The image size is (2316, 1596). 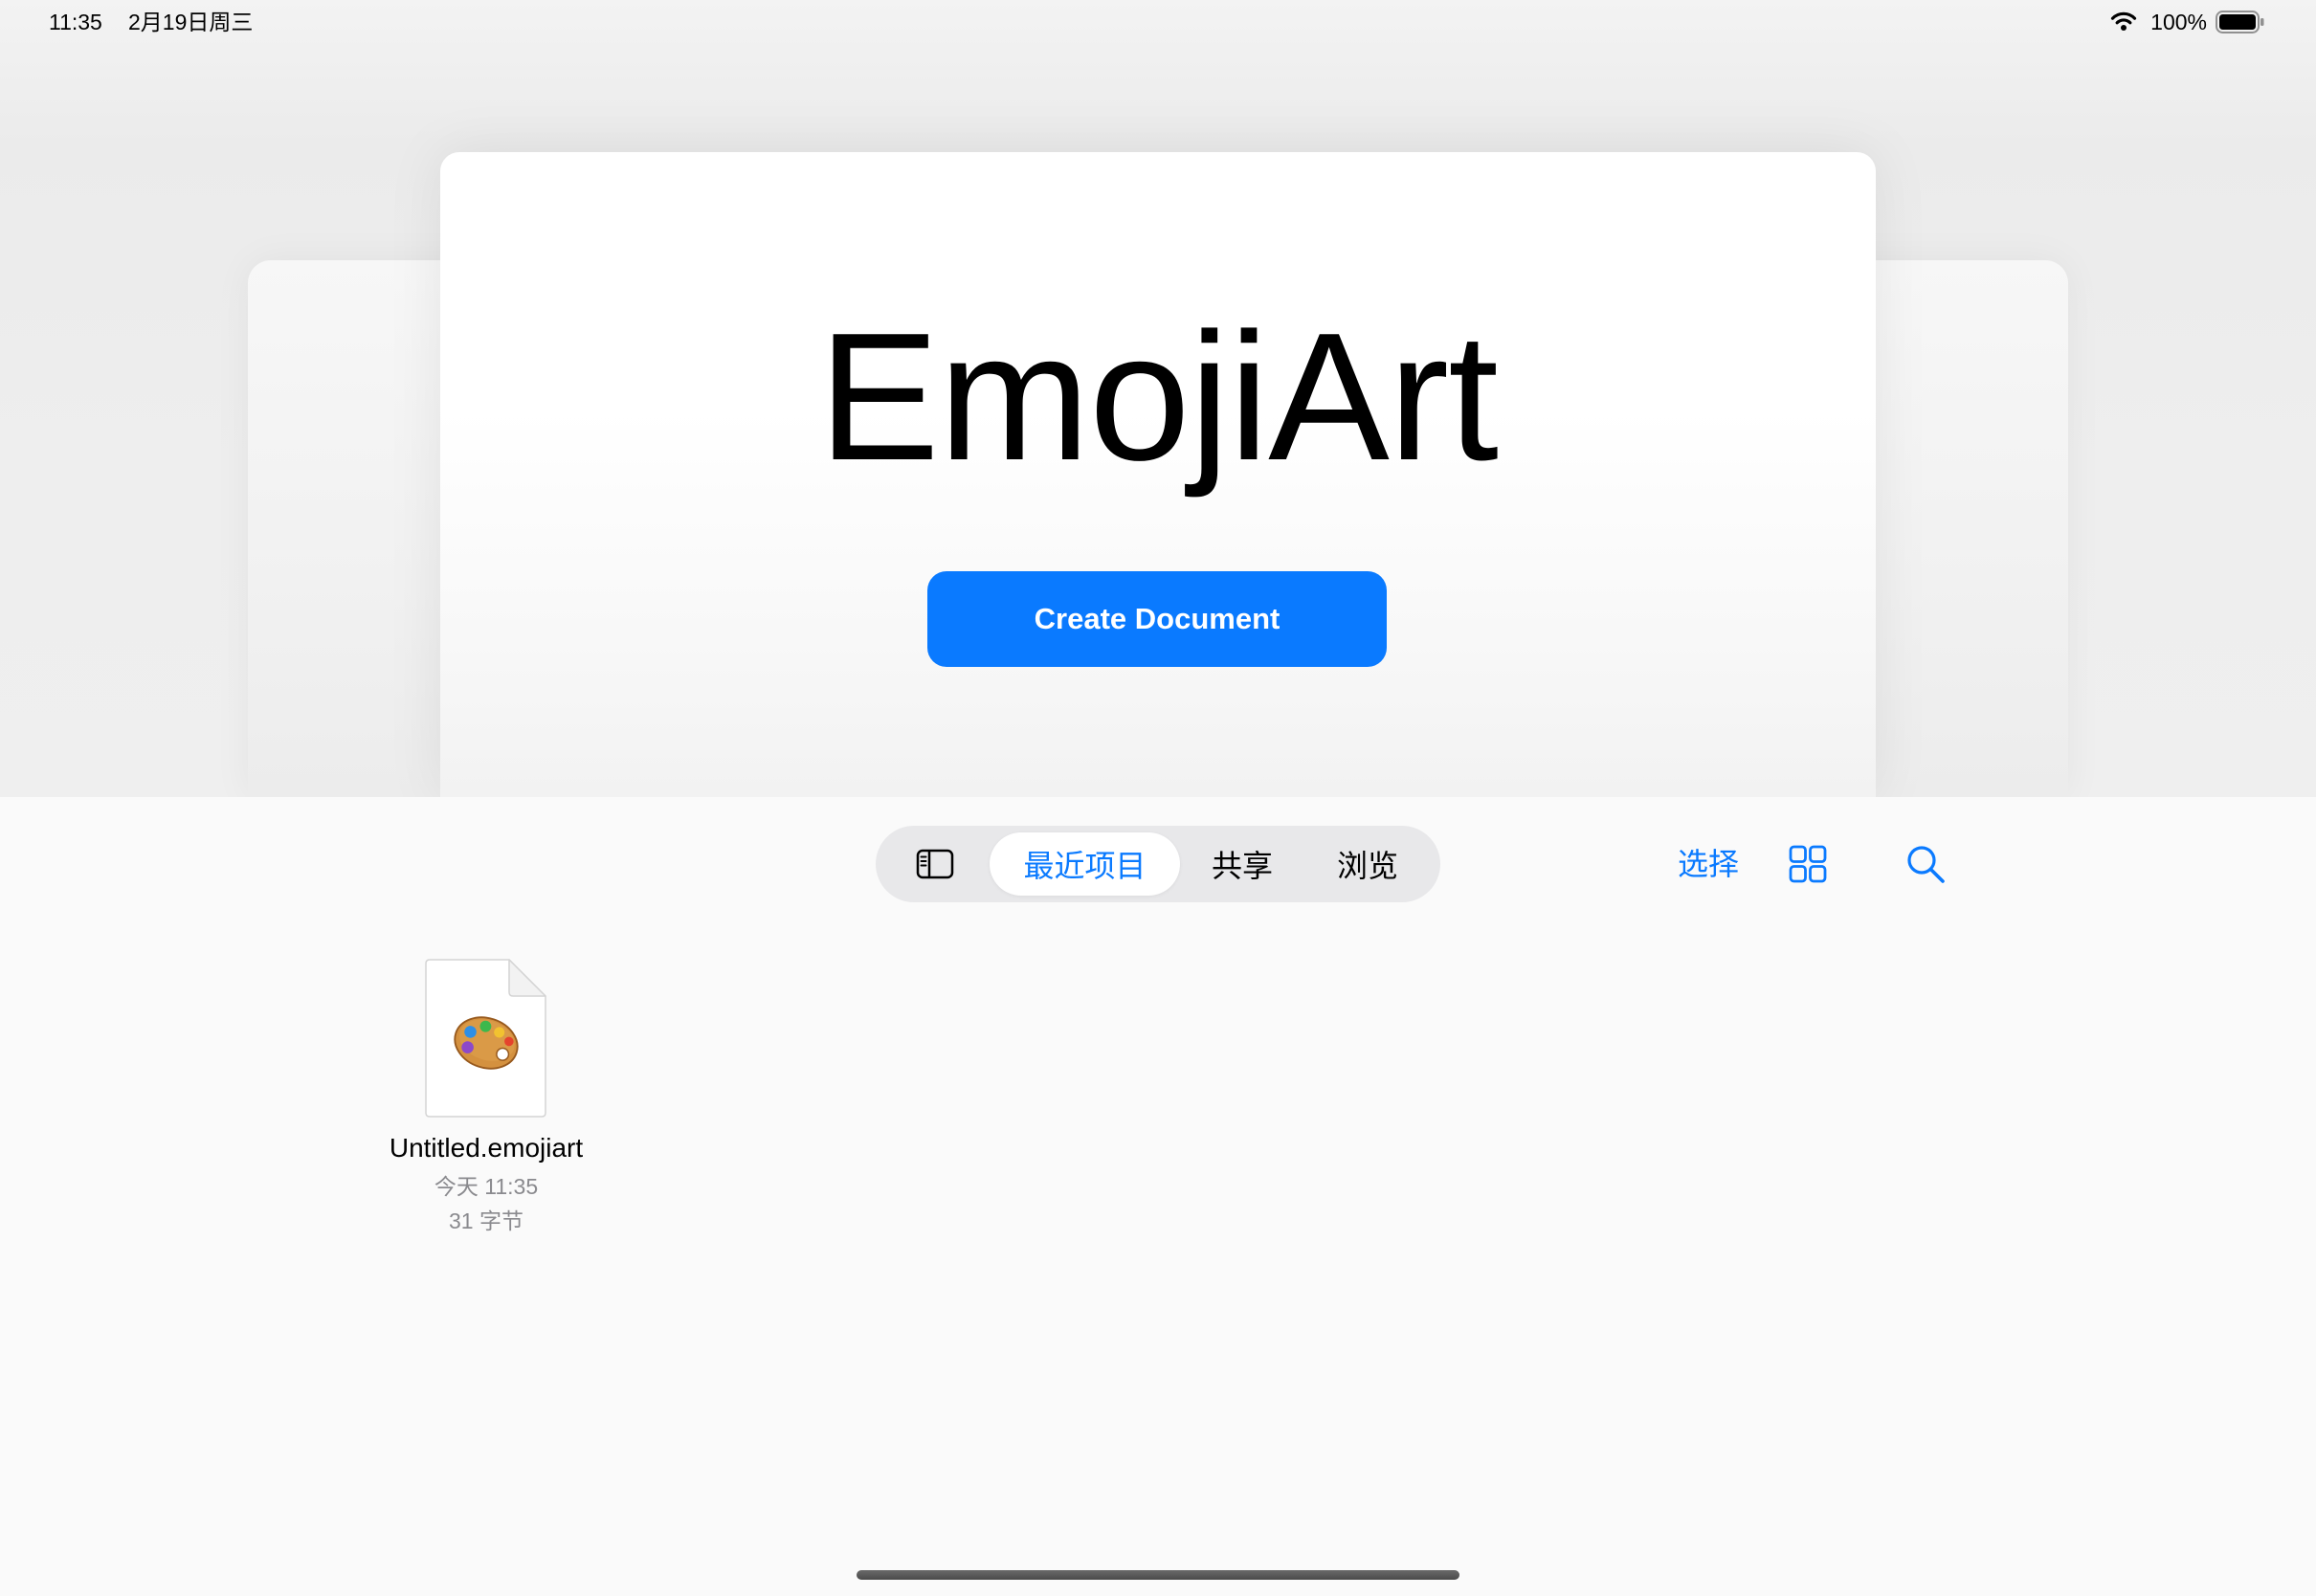 I want to click on browse-segmented-control: 最近项目 共享 浏览, so click(x=1158, y=864).